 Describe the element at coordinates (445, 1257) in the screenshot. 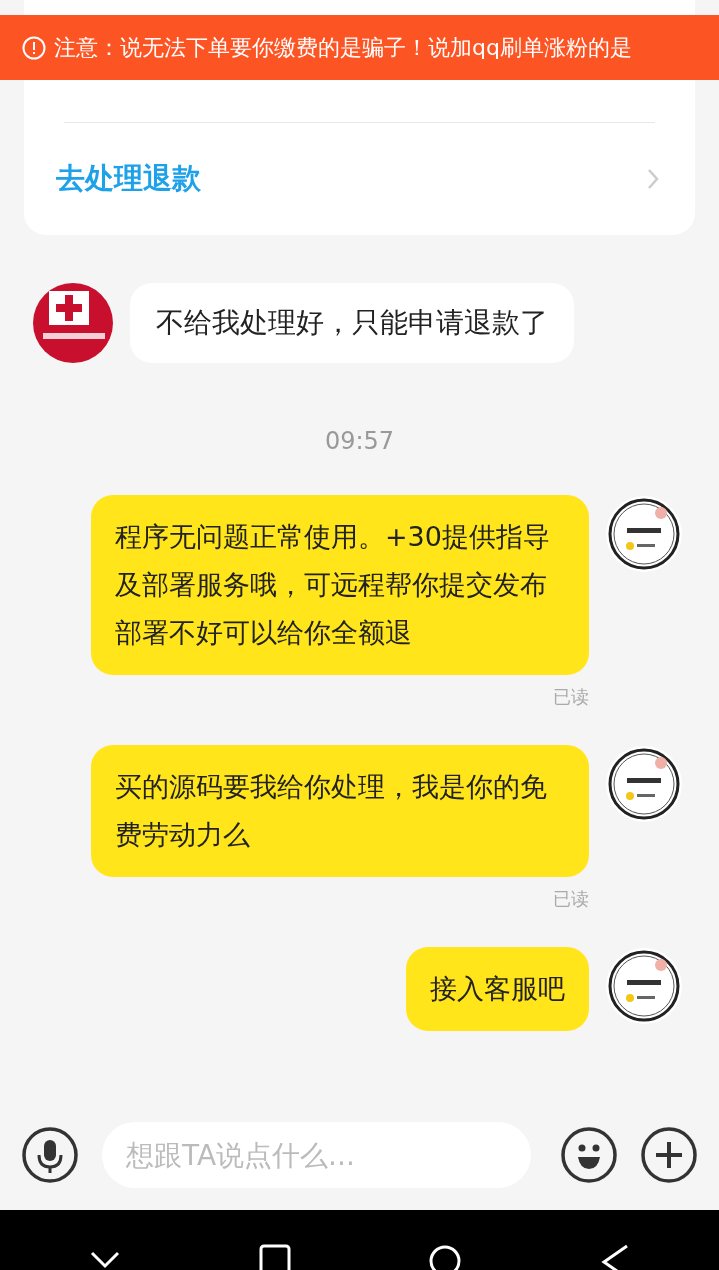

I see `home-button` at that location.